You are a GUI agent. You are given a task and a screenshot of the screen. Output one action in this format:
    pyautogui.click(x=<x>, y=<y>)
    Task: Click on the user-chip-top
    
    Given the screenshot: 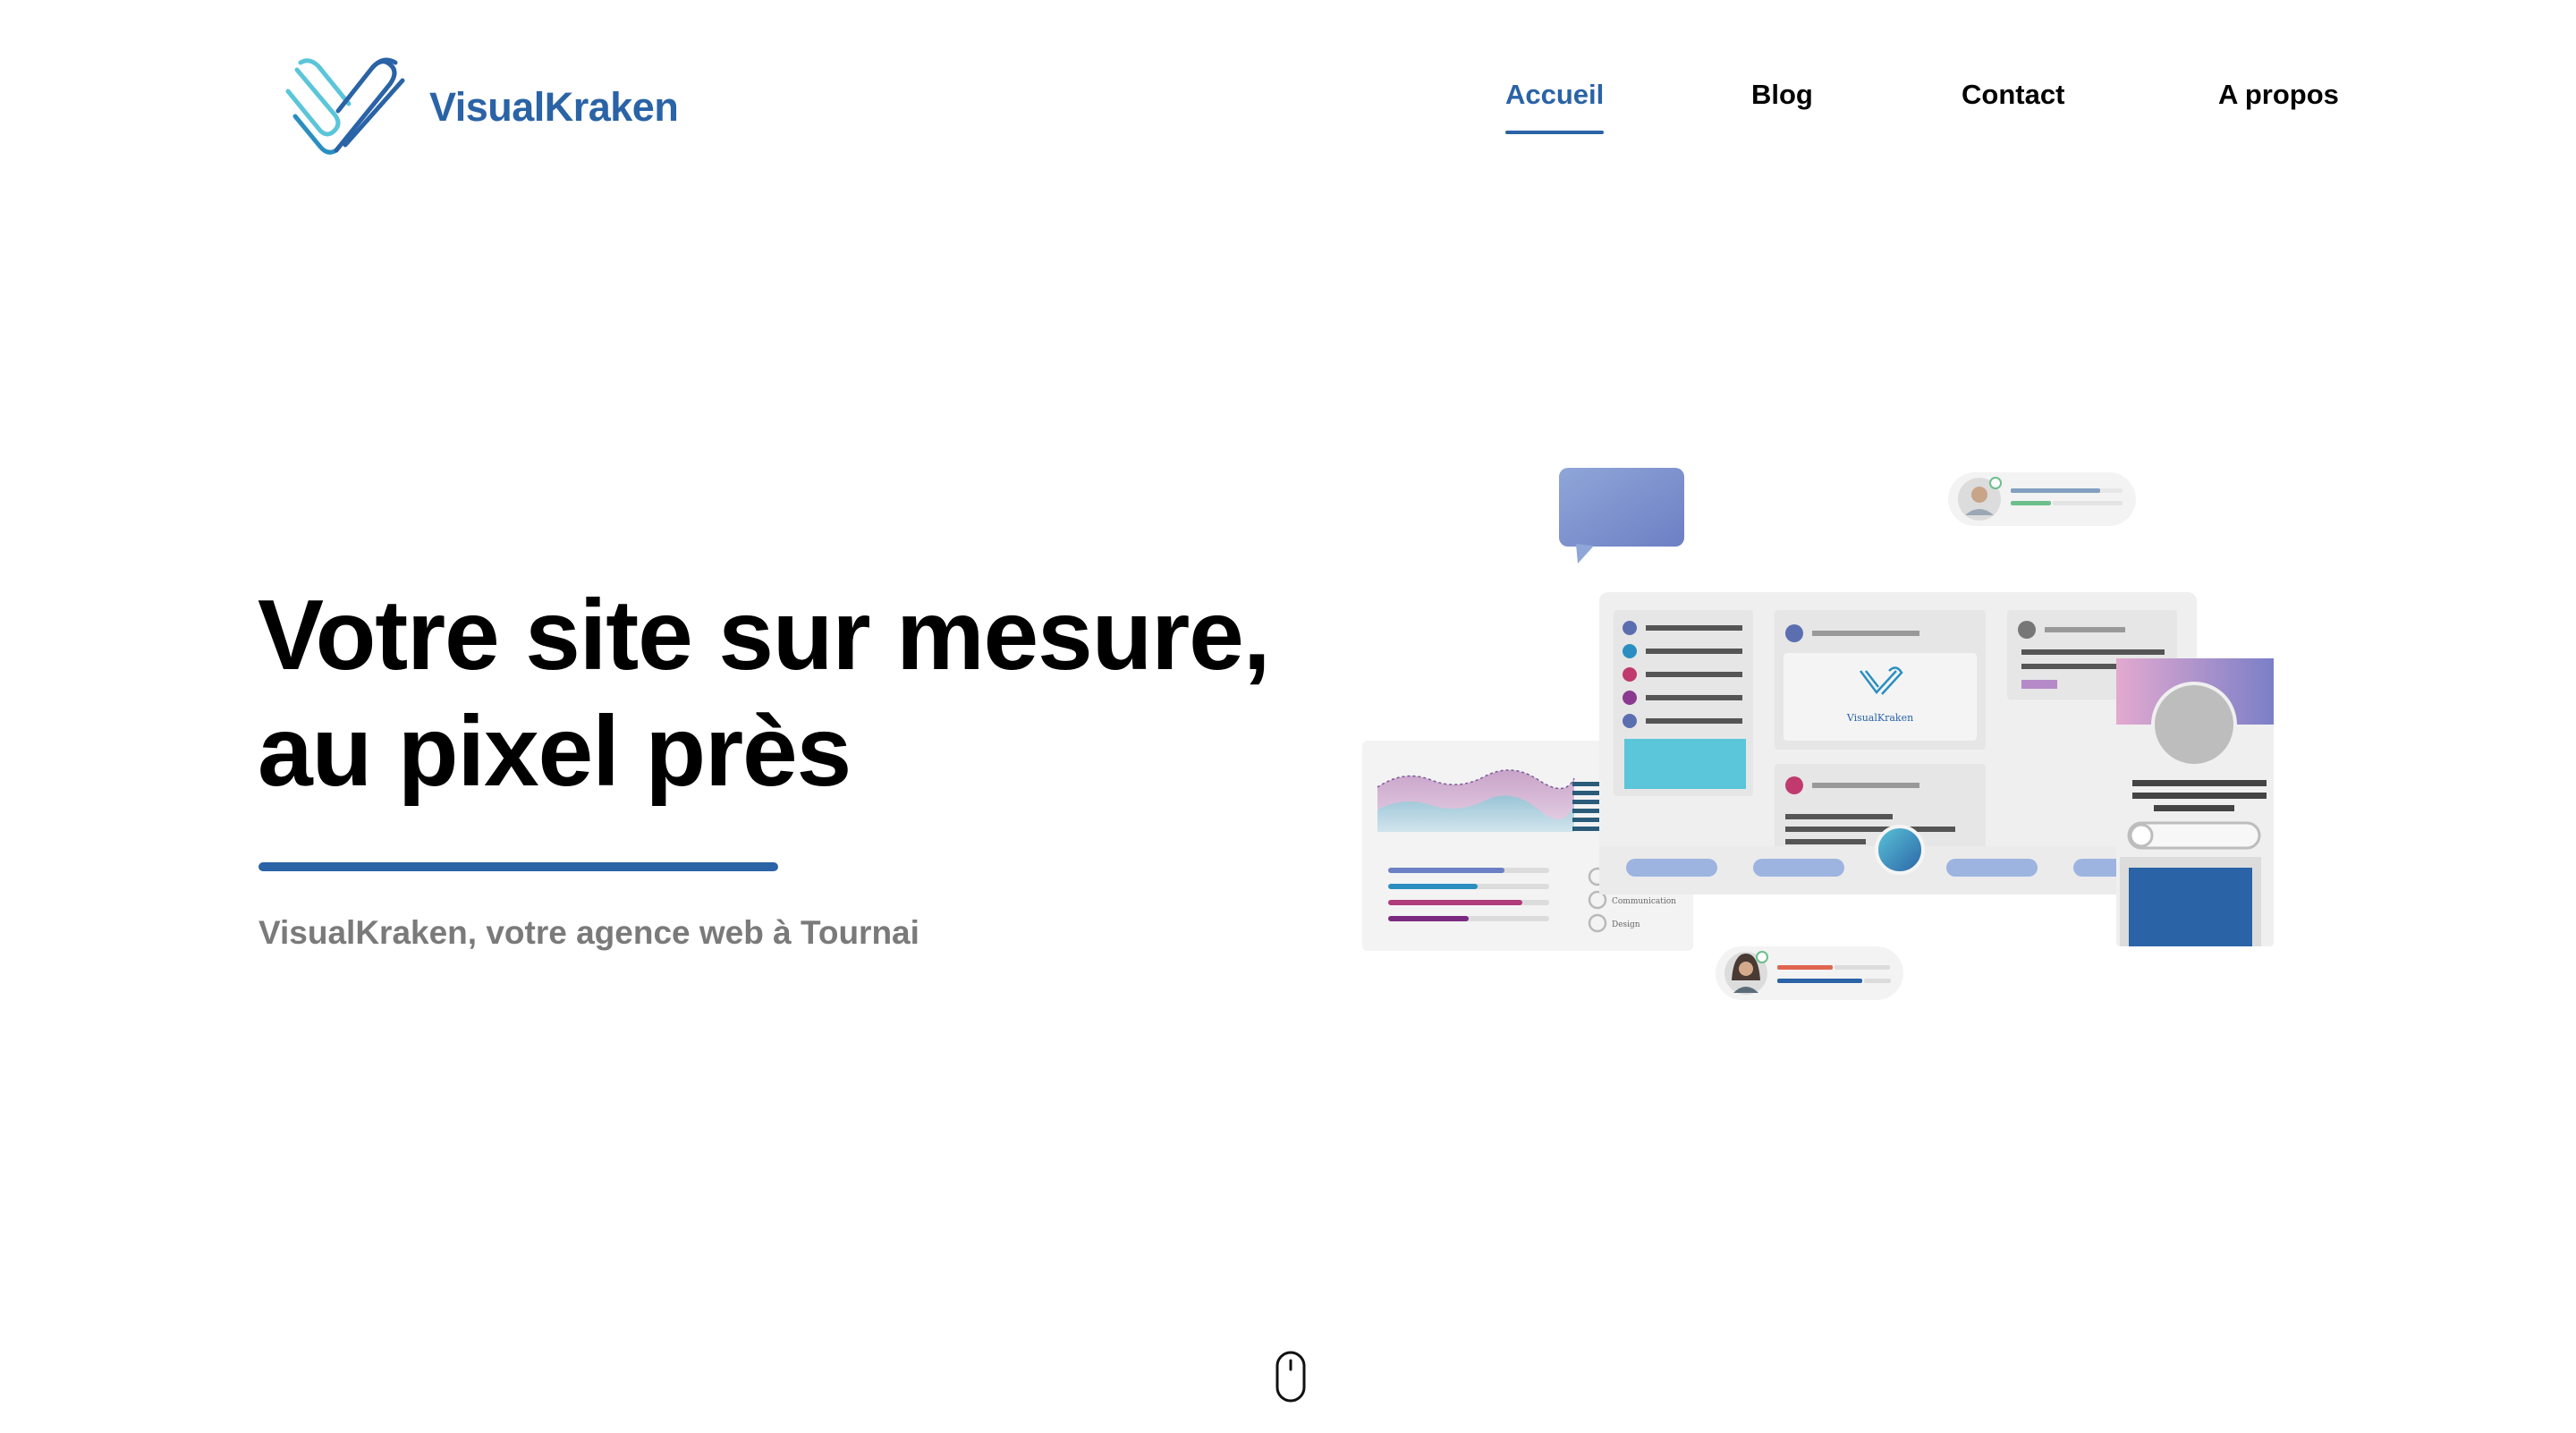 What is the action you would take?
    pyautogui.click(x=2042, y=499)
    